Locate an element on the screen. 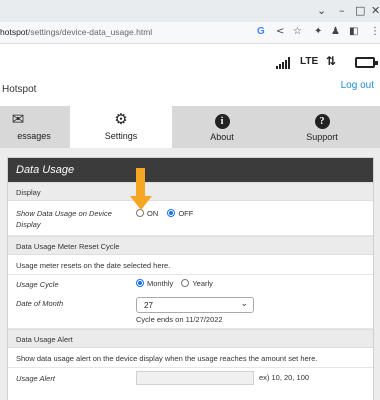  main-tabs: ✉ essages ⚙ Settings i About ? Support is located at coordinates (190, 127).